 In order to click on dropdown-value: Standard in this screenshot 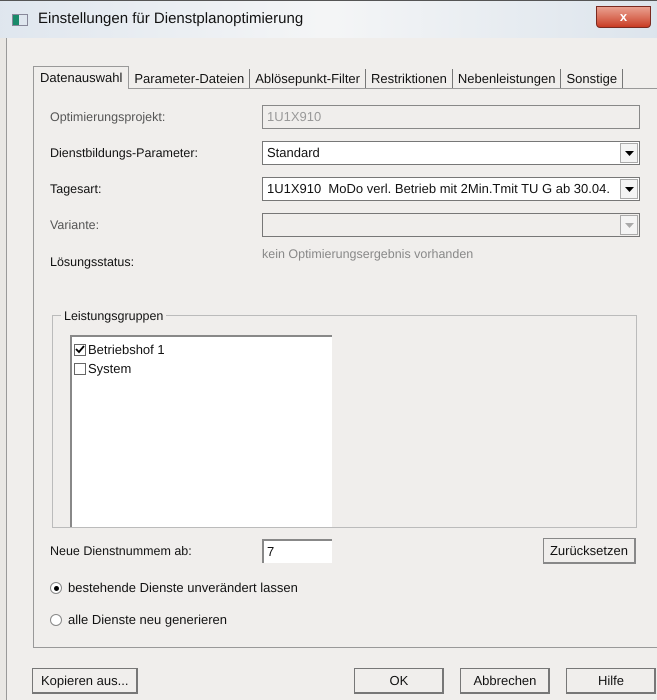, I will do `click(293, 153)`.